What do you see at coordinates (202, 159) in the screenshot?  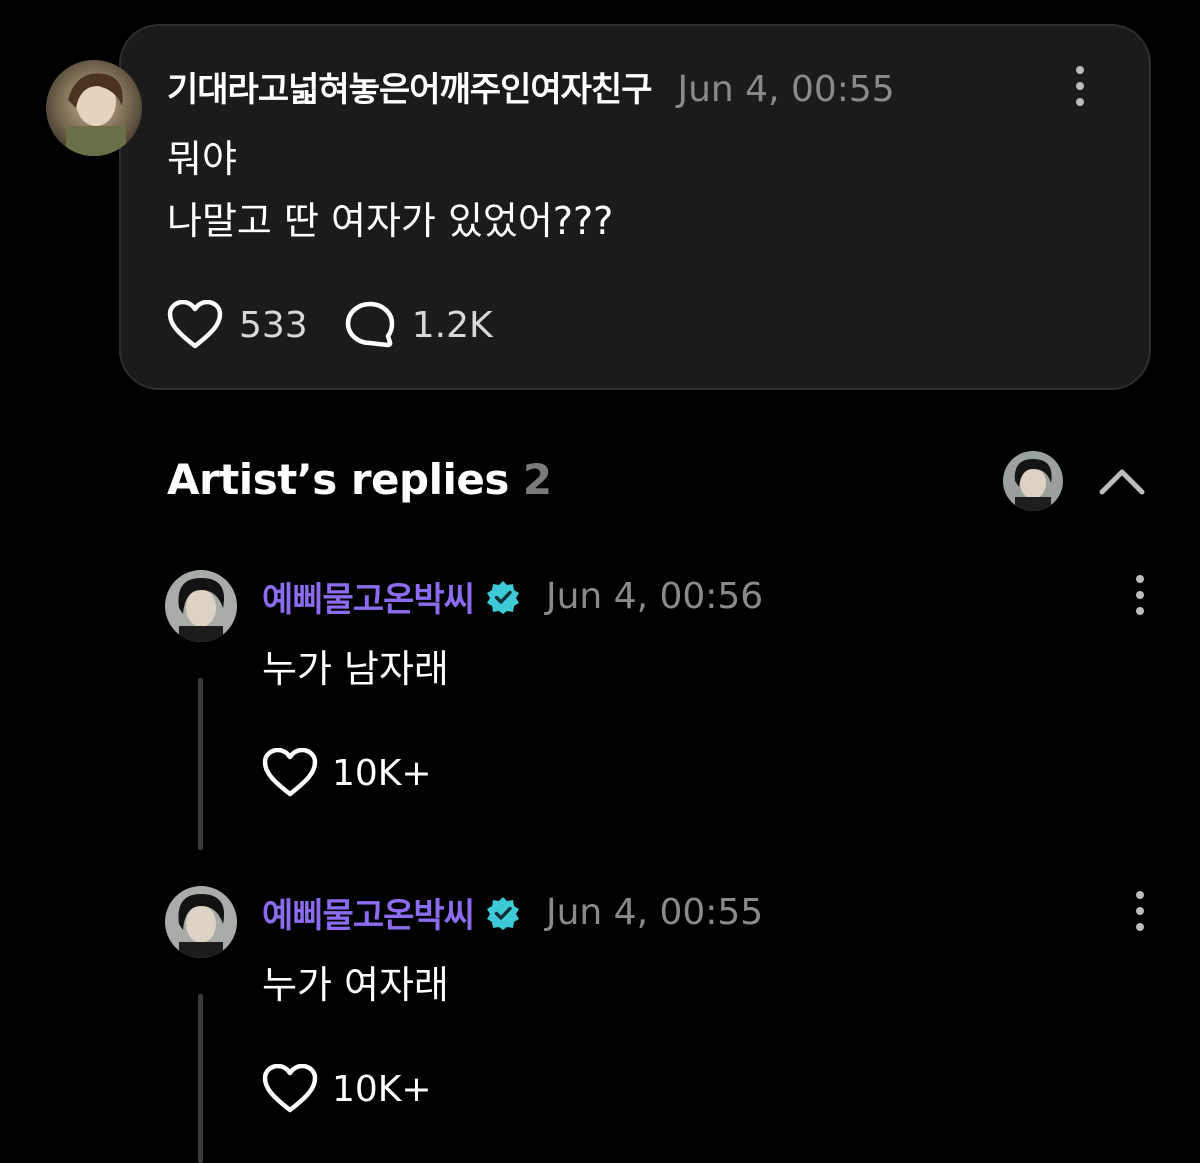 I see `post-text-line: 뭐야` at bounding box center [202, 159].